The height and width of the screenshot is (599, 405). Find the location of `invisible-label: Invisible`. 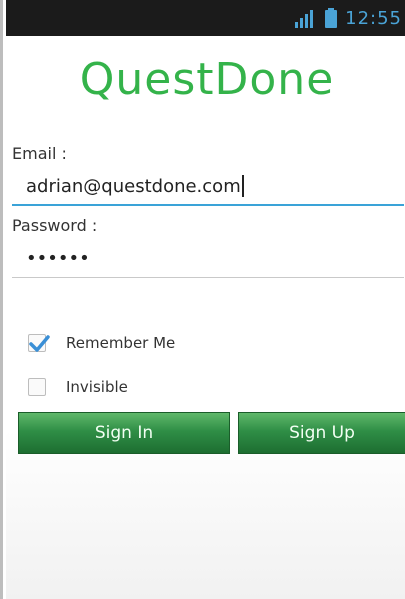

invisible-label: Invisible is located at coordinates (97, 387).